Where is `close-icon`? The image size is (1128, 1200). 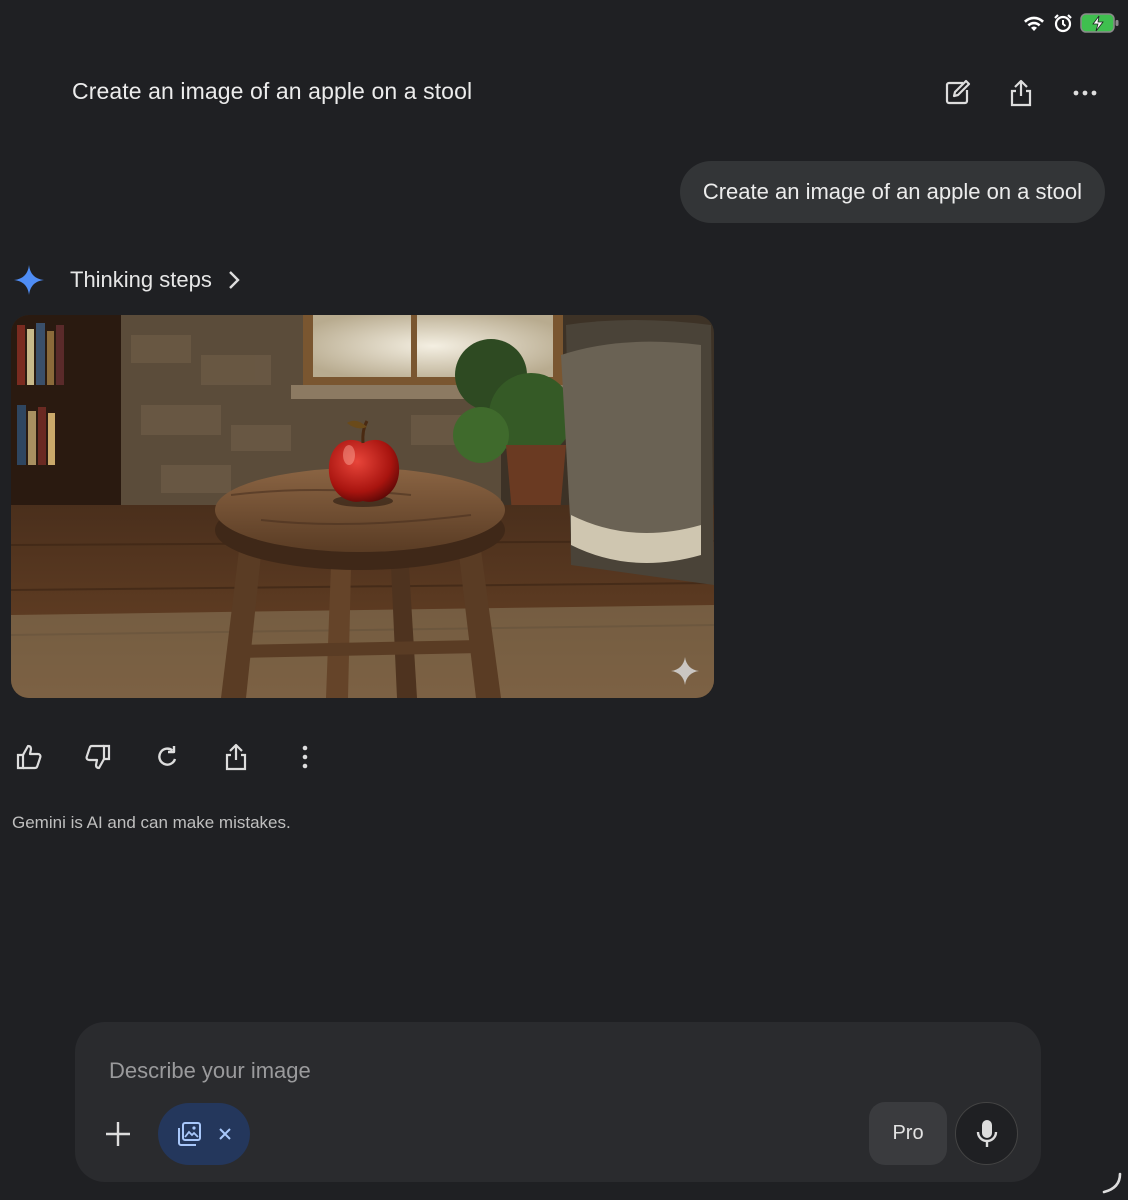
close-icon is located at coordinates (225, 1134).